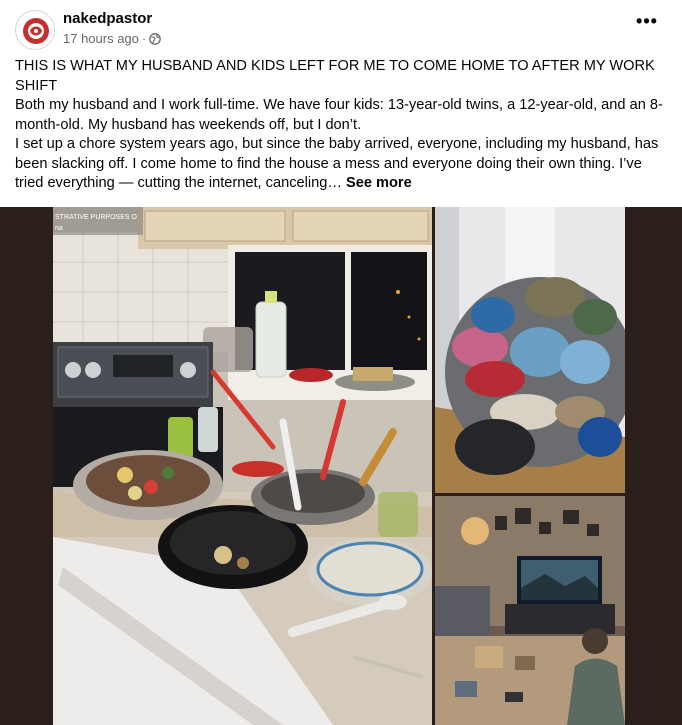 This screenshot has height=725, width=682. What do you see at coordinates (96, 217) in the screenshot?
I see `kitchen-caption: STRATIVE PURPOSES O` at bounding box center [96, 217].